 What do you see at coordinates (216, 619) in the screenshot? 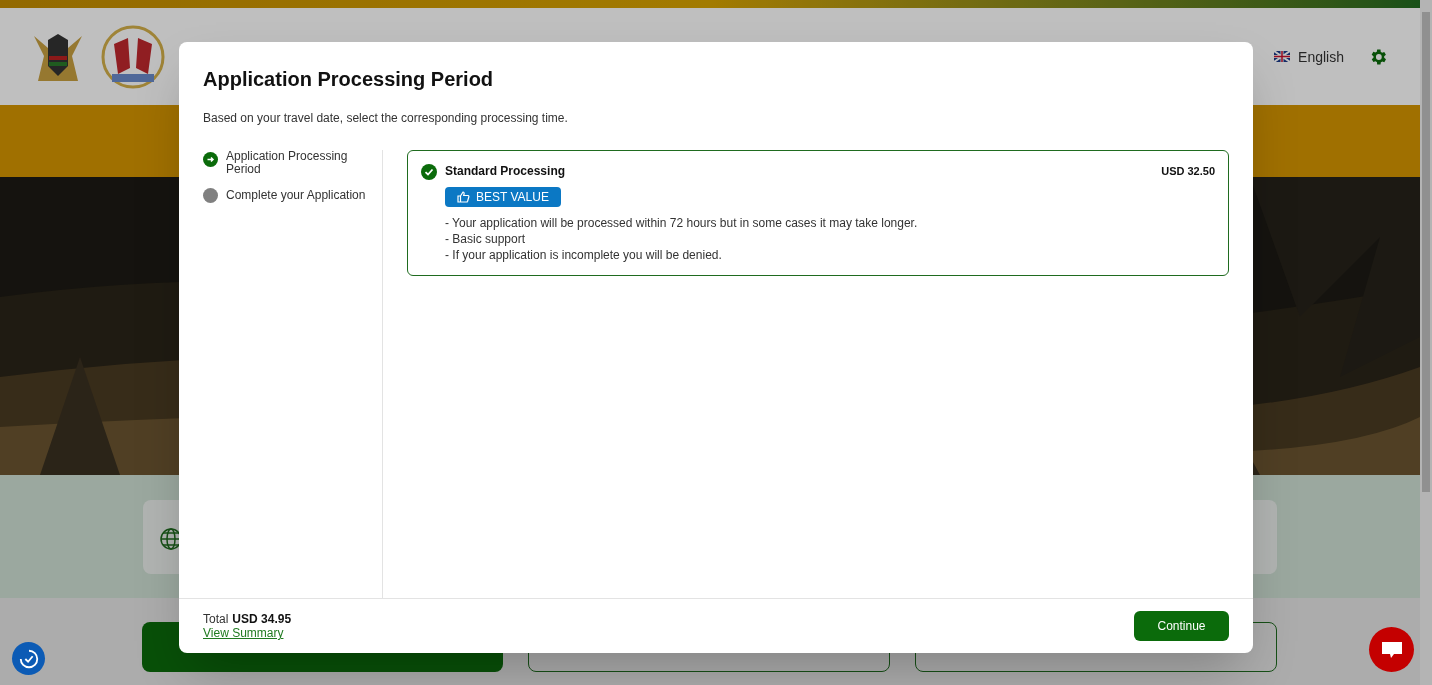
I see `total-label: Total` at bounding box center [216, 619].